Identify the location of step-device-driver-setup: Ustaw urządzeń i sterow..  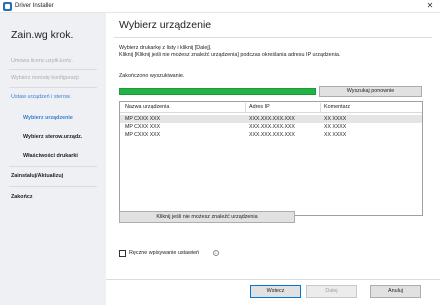
(41, 97).